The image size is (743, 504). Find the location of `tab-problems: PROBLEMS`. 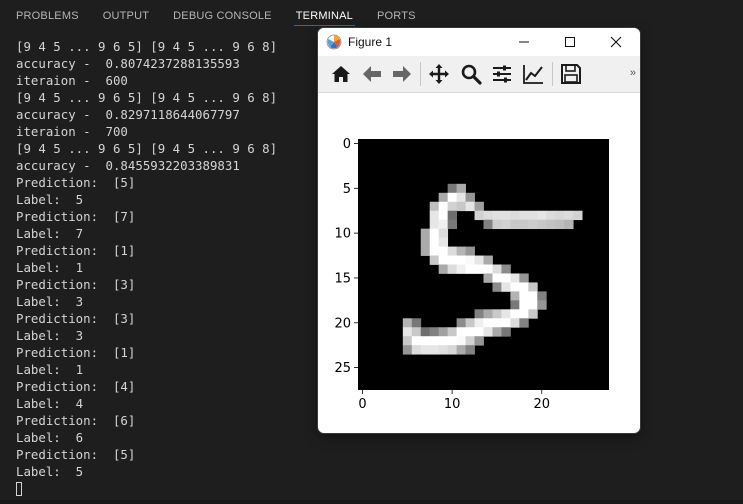

tab-problems: PROBLEMS is located at coordinates (45, 16).